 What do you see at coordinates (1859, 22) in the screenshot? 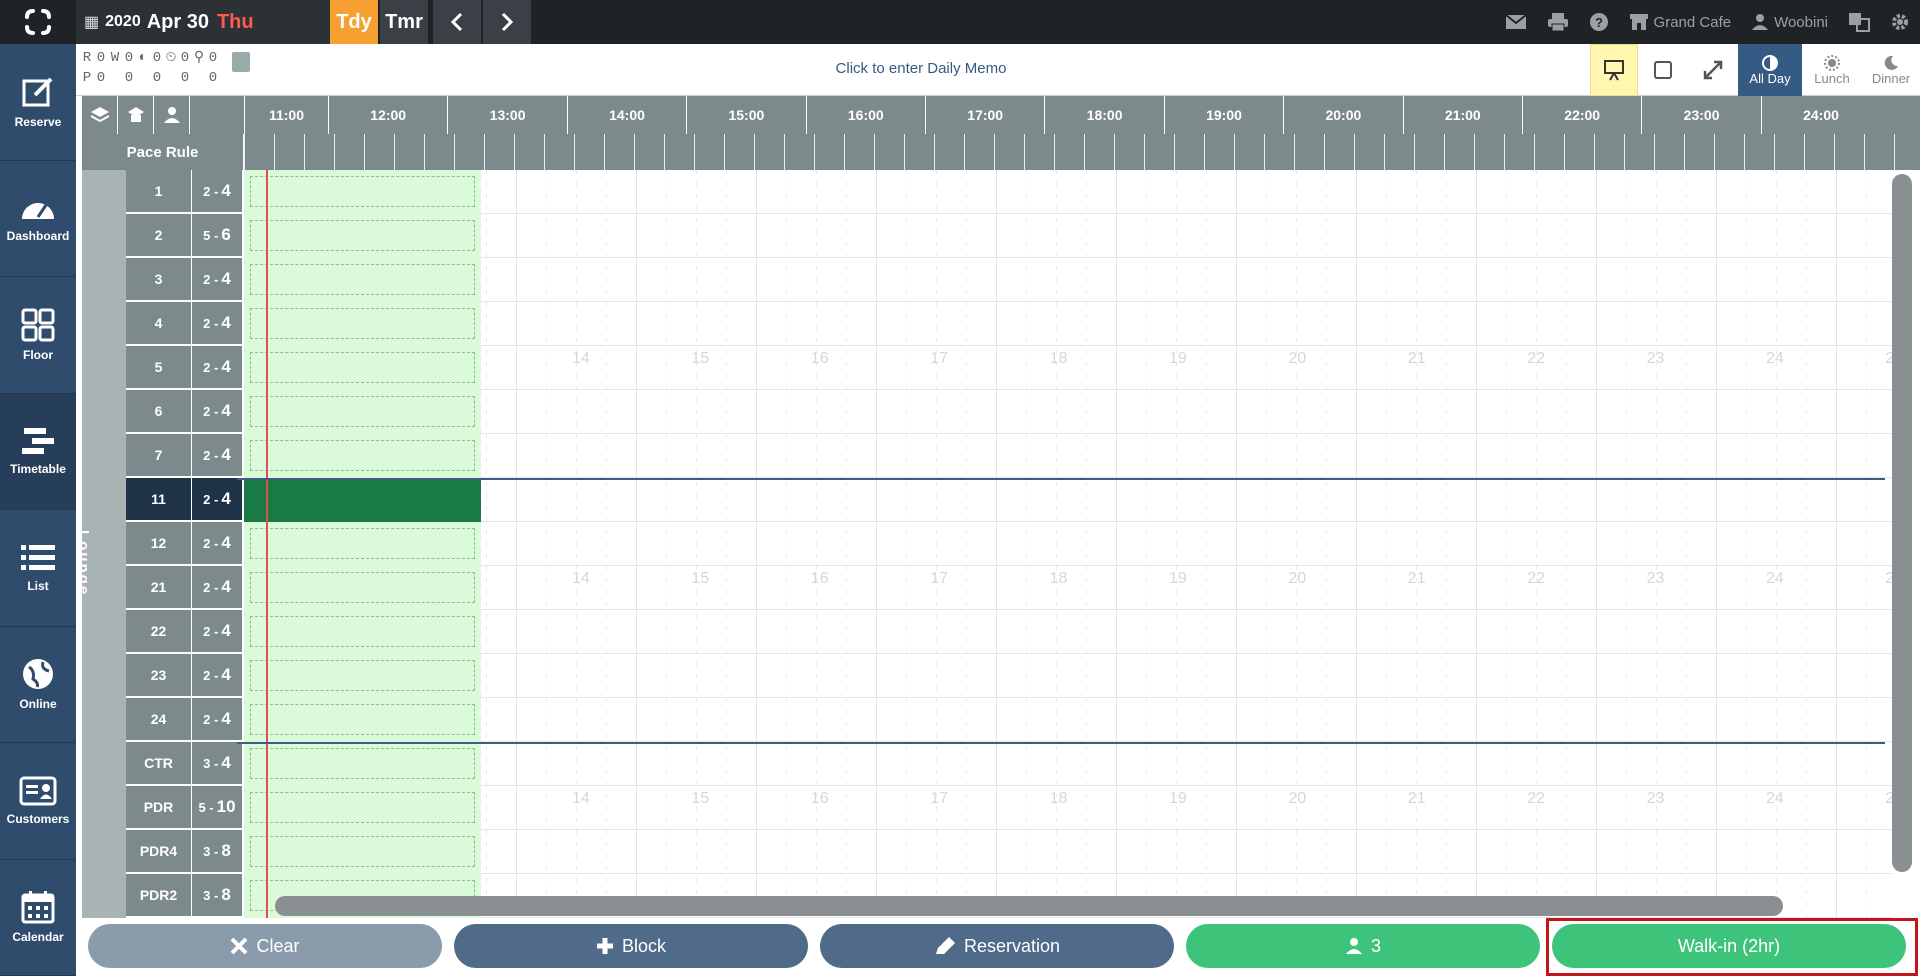
I see `translate-icon` at bounding box center [1859, 22].